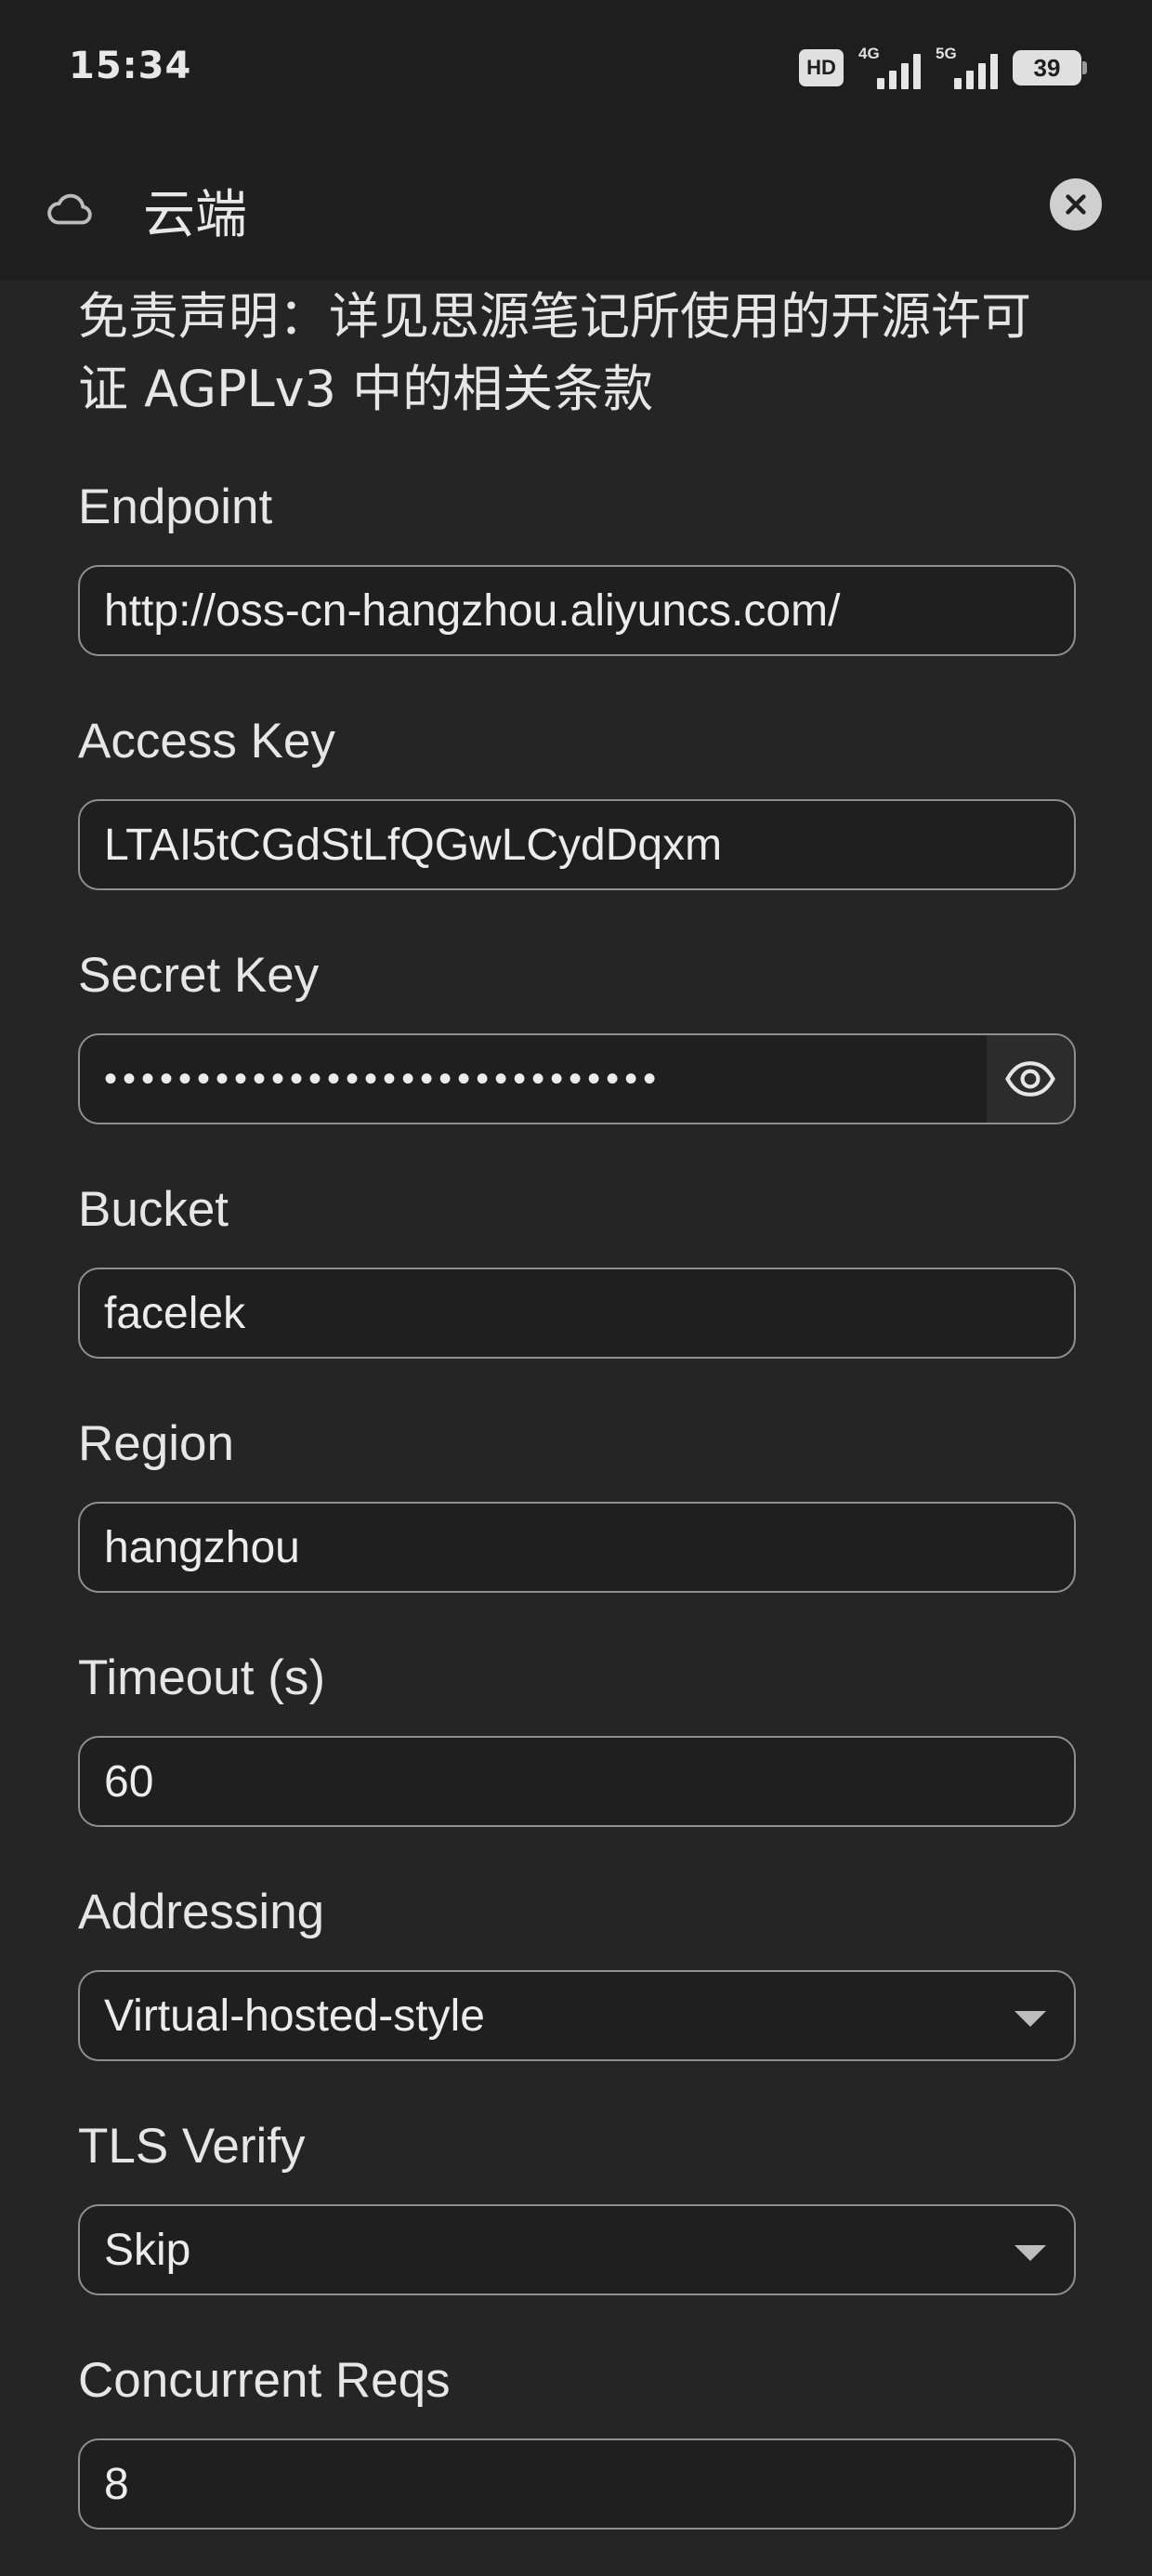  What do you see at coordinates (201, 1912) in the screenshot?
I see `addressing-label: Addressing` at bounding box center [201, 1912].